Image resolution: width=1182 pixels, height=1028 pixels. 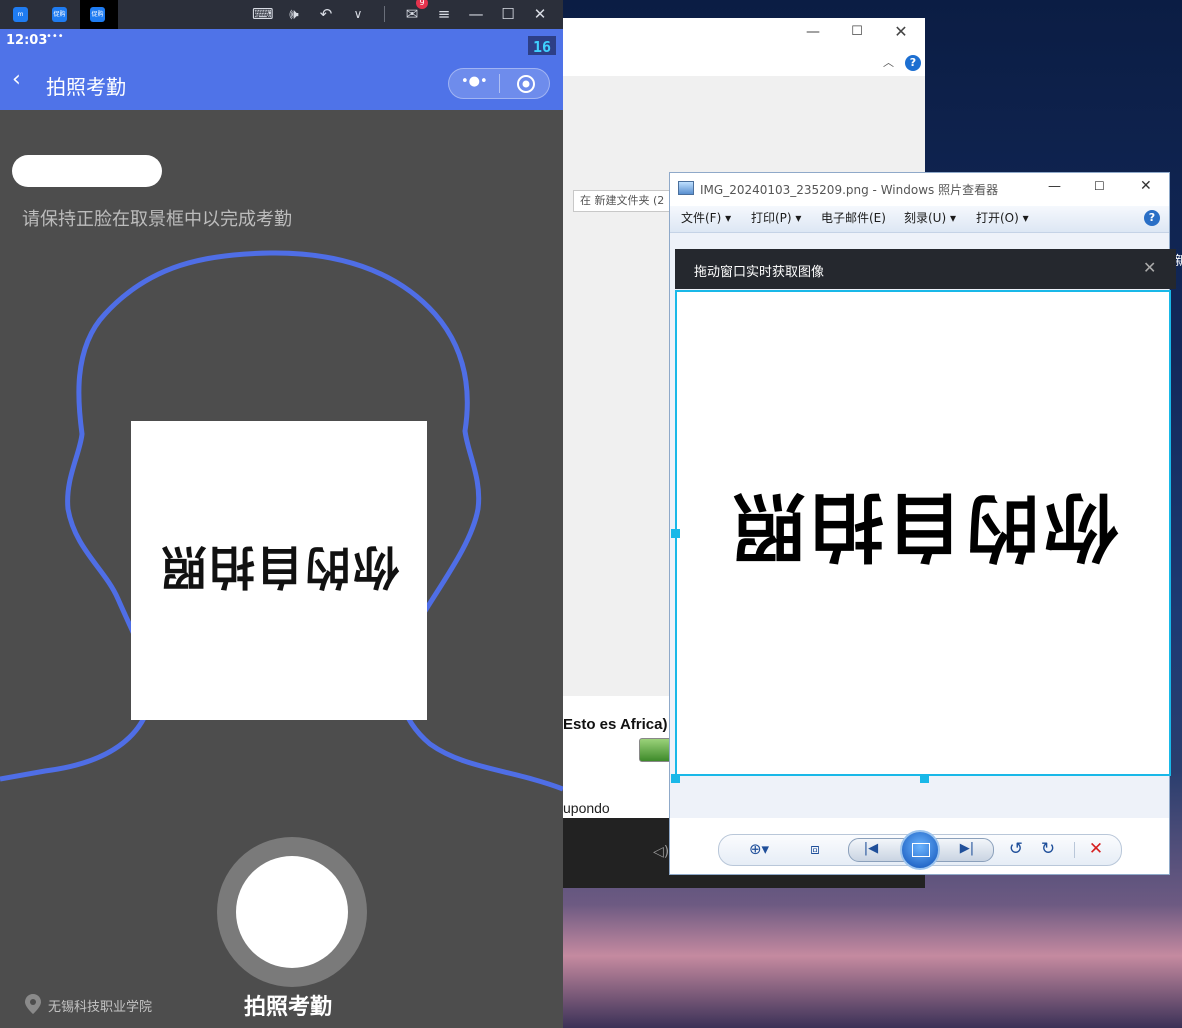 I want to click on emulator-titlebar: m 促购 促购 ⌨ 🕪 ↶ ∨ ✉ 9 ≡ — ☐ ✕, so click(x=281, y=14).